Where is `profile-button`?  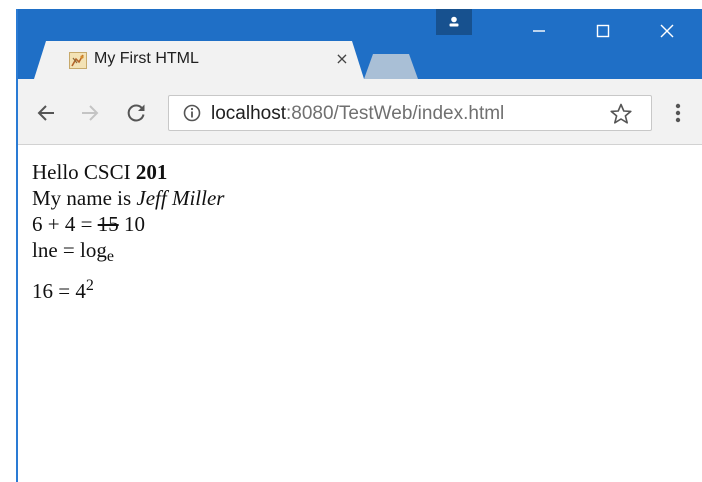 profile-button is located at coordinates (454, 22).